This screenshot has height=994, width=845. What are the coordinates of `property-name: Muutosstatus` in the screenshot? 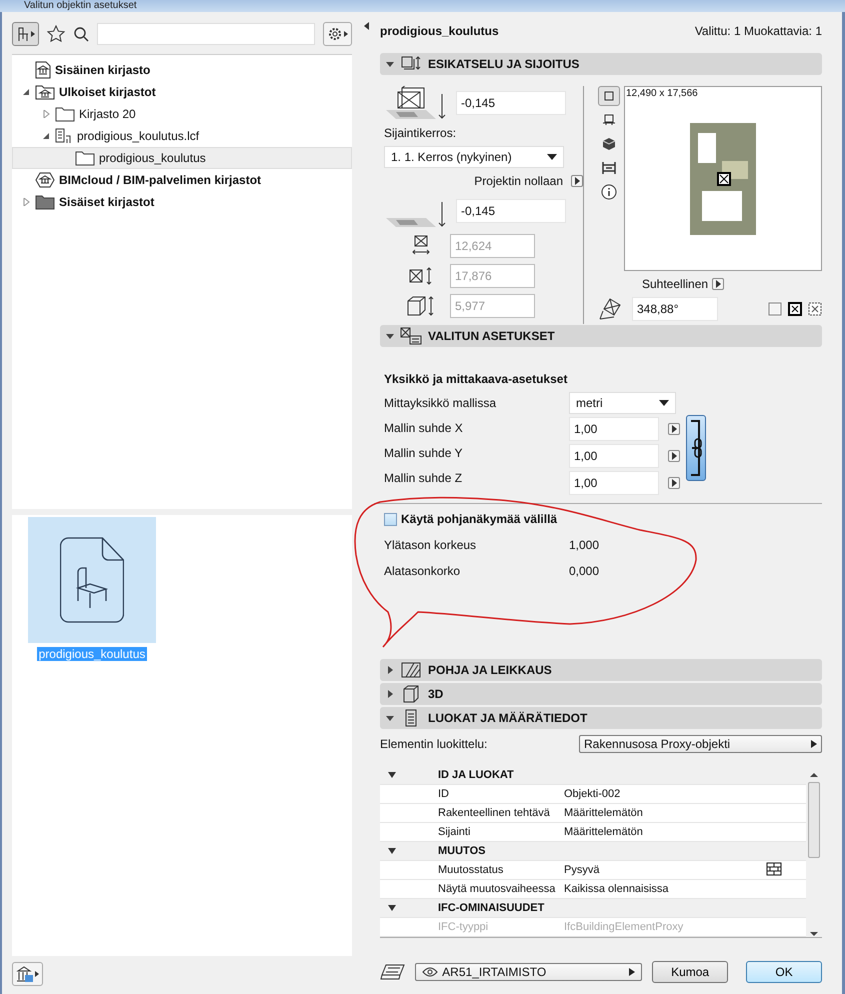 It's located at (471, 870).